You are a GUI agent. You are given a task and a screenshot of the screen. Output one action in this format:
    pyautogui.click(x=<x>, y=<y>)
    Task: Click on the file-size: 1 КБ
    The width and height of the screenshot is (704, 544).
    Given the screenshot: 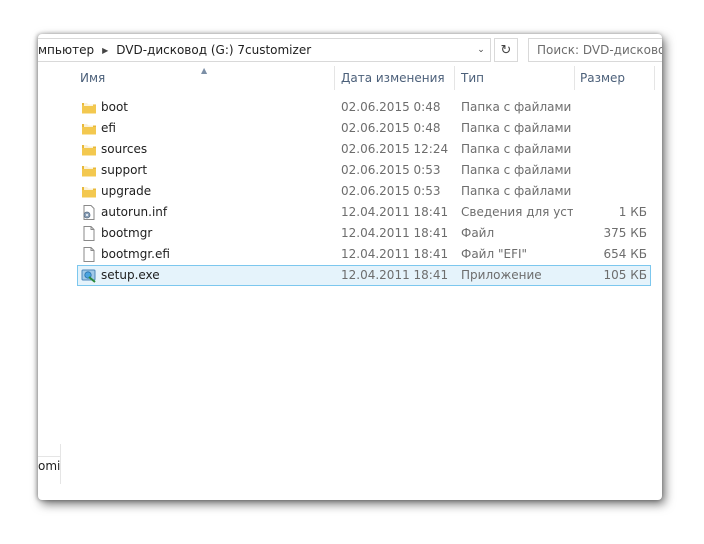 What is the action you would take?
    pyautogui.click(x=632, y=212)
    